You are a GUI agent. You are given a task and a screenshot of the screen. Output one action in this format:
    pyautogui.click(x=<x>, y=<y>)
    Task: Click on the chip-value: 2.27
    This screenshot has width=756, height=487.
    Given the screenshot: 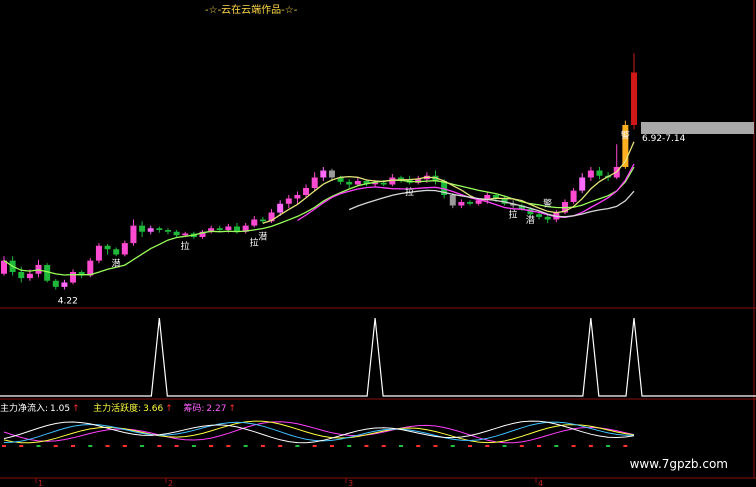 What is the action you would take?
    pyautogui.click(x=216, y=409)
    